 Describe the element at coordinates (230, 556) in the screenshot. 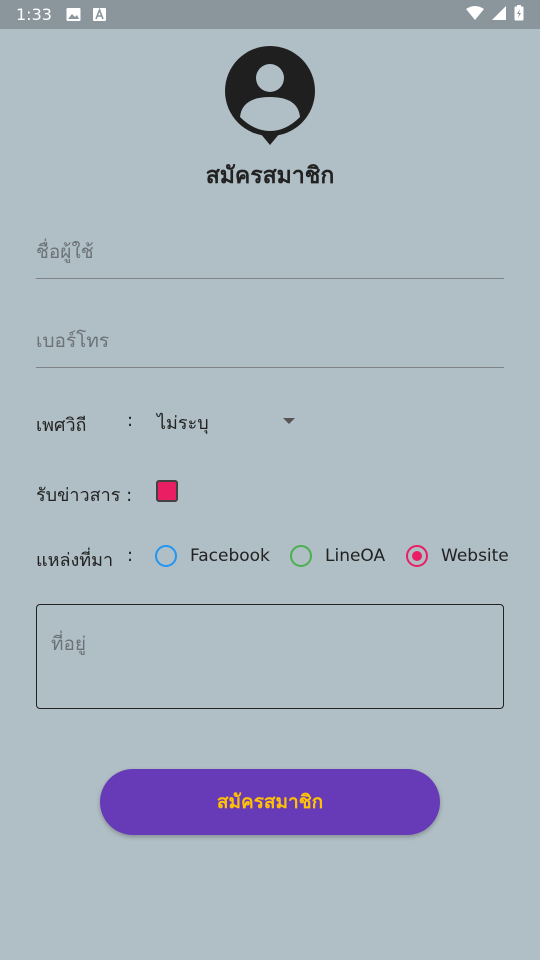

I see `radio-facebook-label: Facebook` at that location.